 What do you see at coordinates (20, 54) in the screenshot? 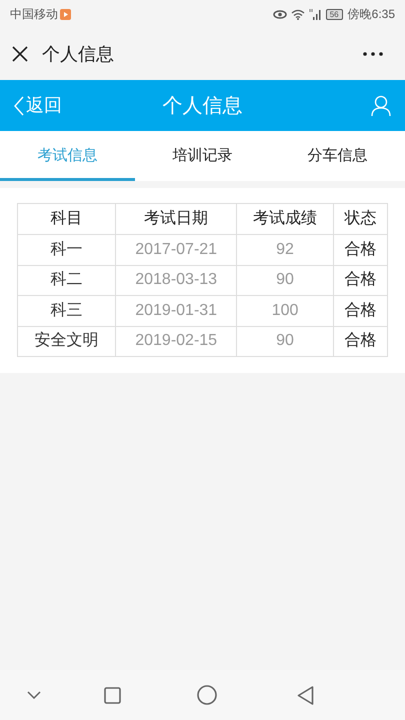
I see `close-icon` at bounding box center [20, 54].